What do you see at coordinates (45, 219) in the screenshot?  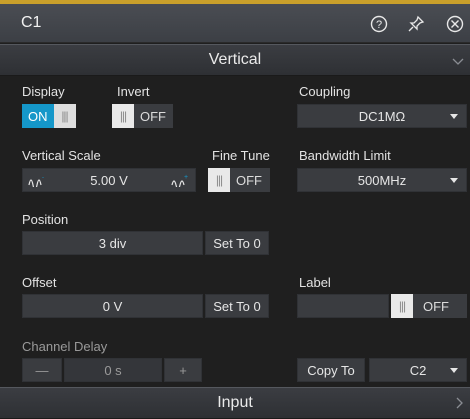 I see `position-label: Position` at bounding box center [45, 219].